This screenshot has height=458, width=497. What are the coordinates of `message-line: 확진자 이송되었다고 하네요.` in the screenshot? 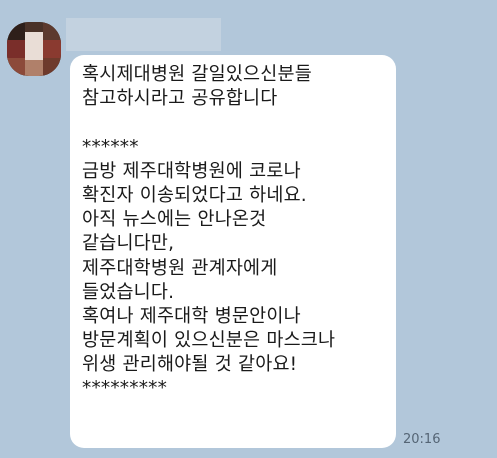 It's located at (194, 195).